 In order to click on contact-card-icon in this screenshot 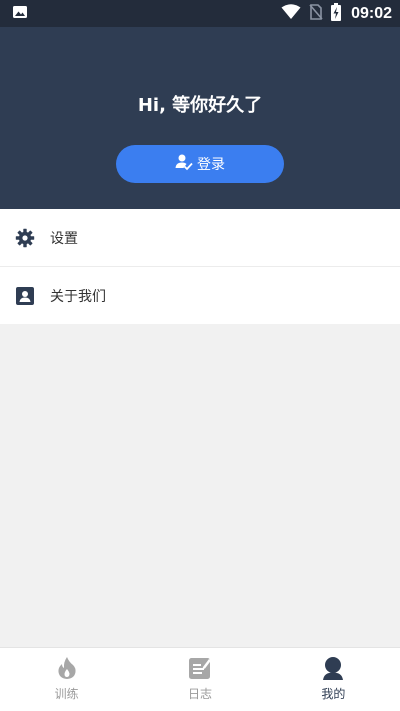, I will do `click(25, 296)`.